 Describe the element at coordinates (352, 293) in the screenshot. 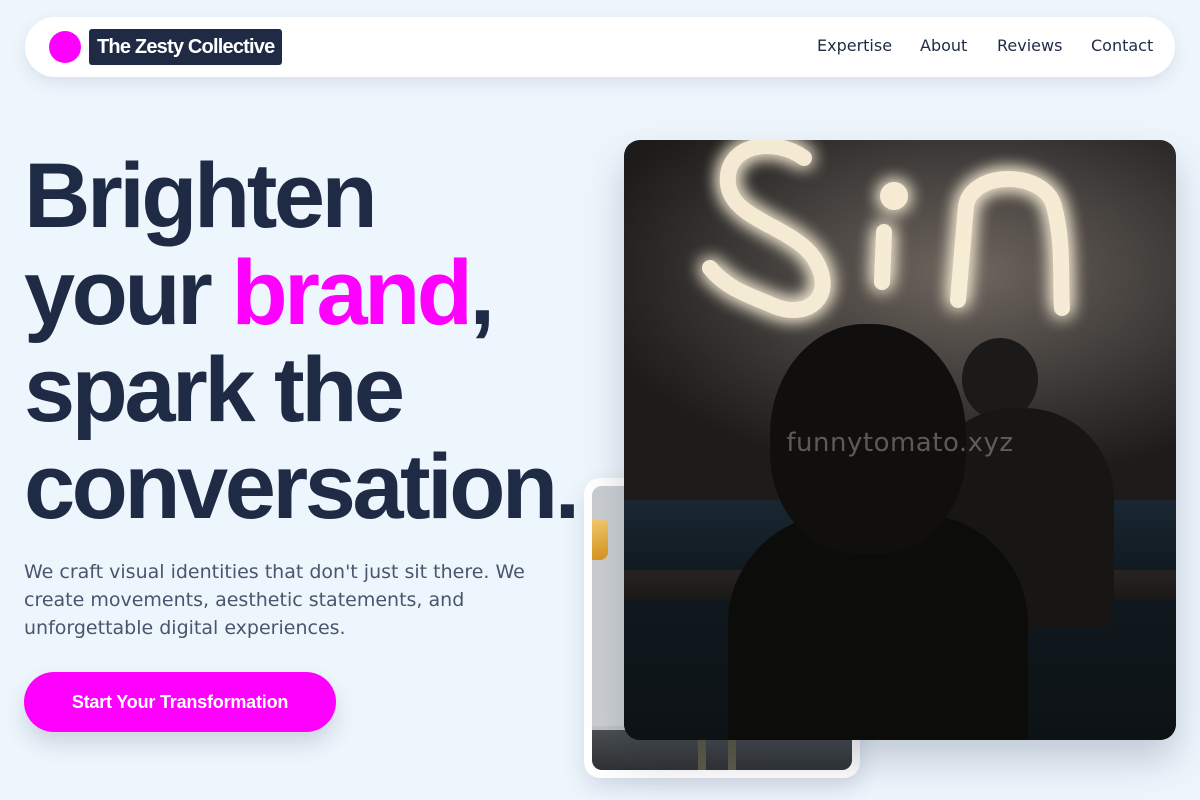

I see `headline-accent-word: brand` at that location.